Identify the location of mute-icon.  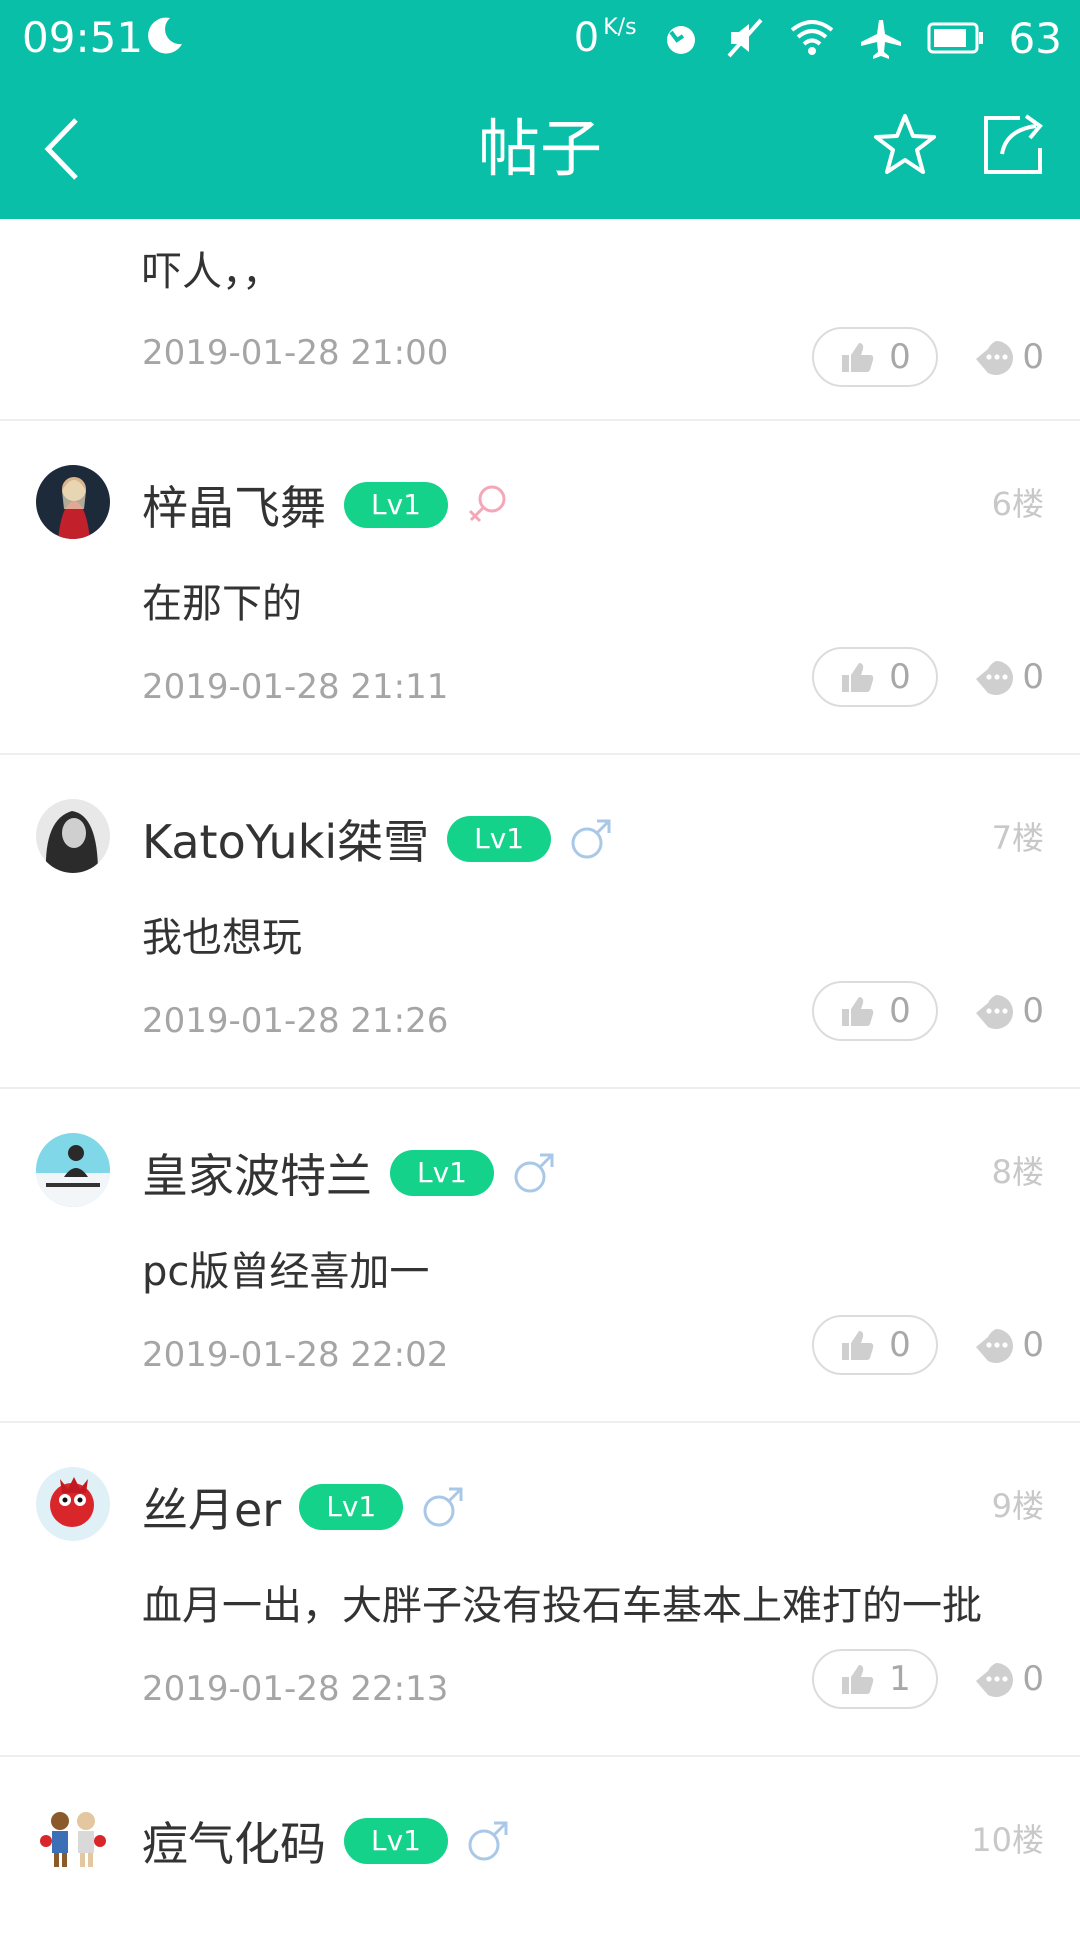
(745, 38).